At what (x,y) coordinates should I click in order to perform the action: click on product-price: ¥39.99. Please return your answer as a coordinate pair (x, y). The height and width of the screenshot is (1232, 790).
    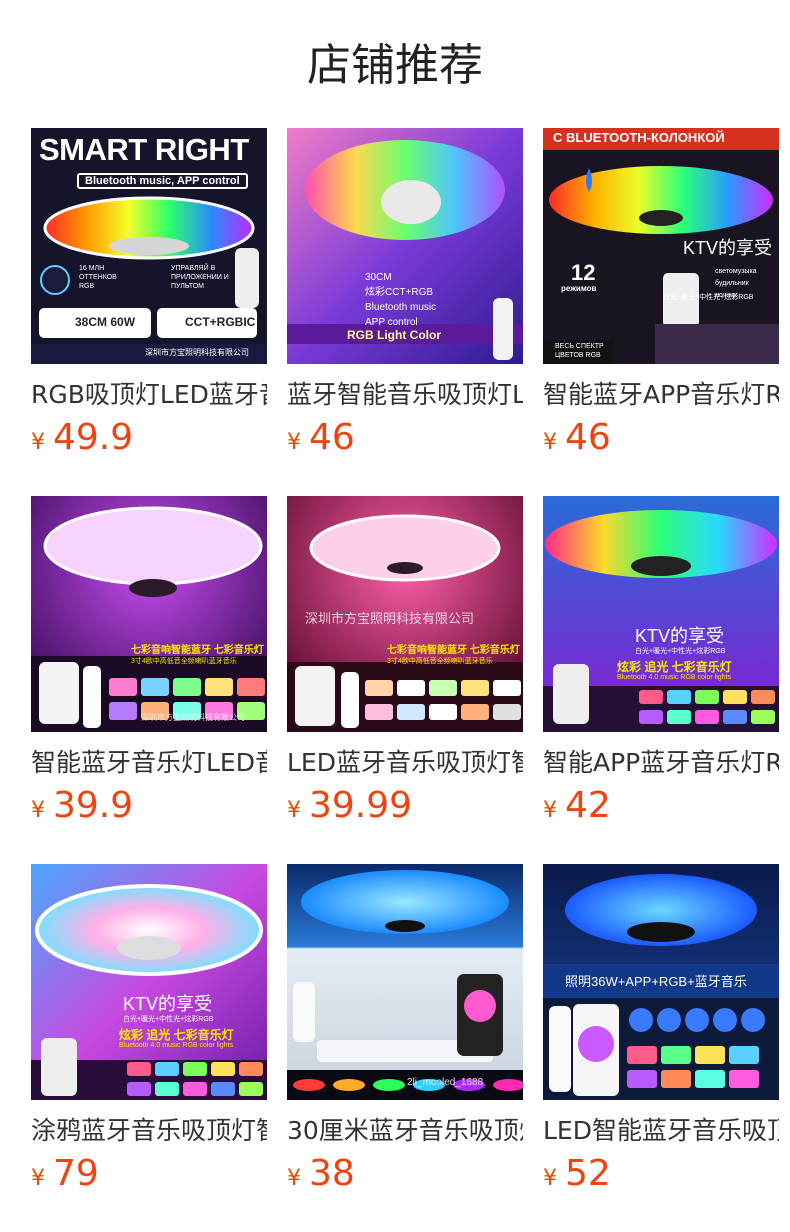
    Looking at the image, I should click on (405, 808).